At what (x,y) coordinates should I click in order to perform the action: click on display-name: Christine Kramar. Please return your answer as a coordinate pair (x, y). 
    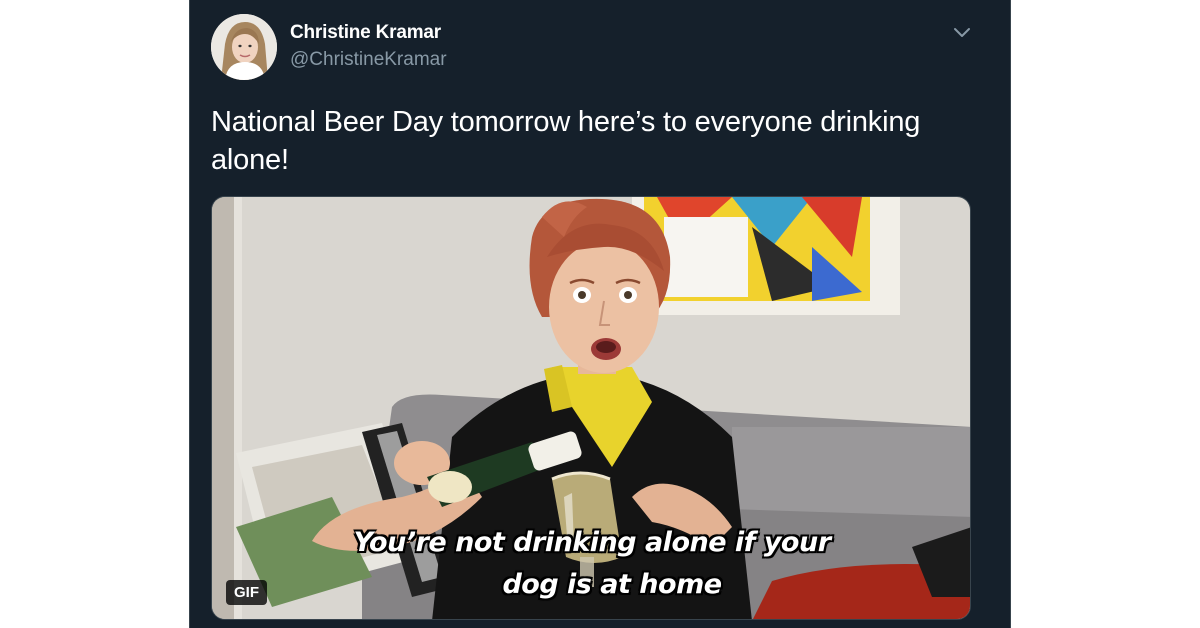
    Looking at the image, I should click on (365, 33).